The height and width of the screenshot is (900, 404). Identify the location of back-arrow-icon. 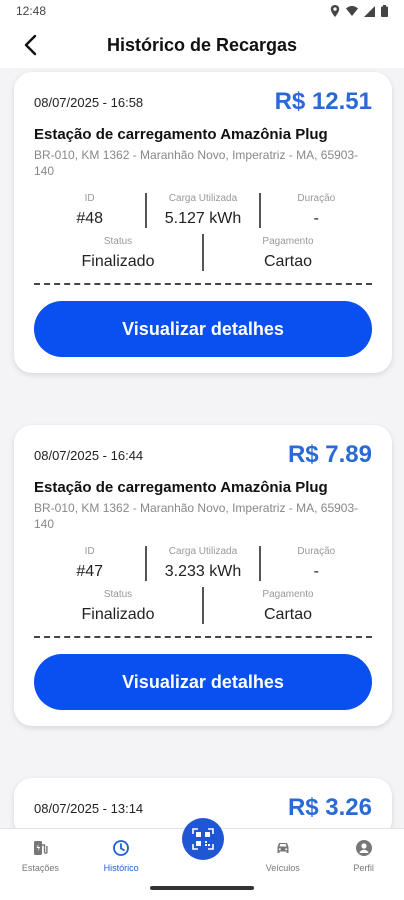
(30, 45).